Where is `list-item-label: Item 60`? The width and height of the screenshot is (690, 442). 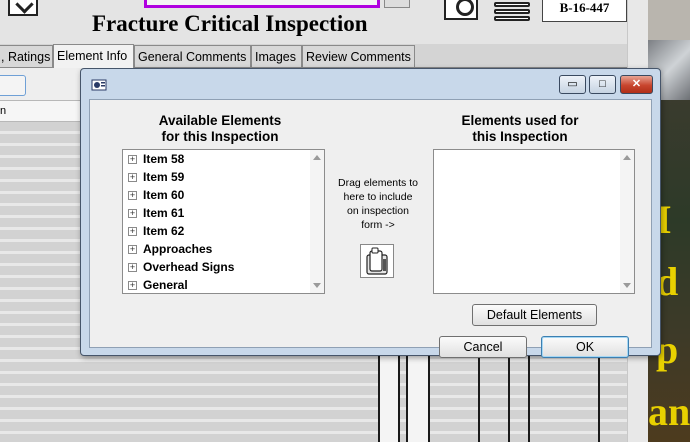
list-item-label: Item 60 is located at coordinates (164, 195).